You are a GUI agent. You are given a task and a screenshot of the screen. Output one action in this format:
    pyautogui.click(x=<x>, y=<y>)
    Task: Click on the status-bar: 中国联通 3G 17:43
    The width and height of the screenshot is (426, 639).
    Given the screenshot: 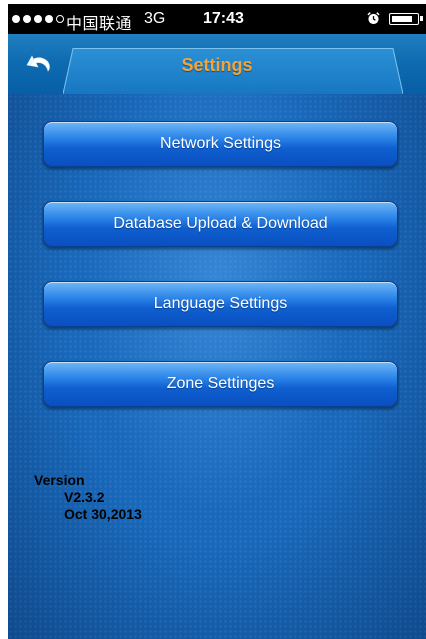 What is the action you would take?
    pyautogui.click(x=217, y=19)
    